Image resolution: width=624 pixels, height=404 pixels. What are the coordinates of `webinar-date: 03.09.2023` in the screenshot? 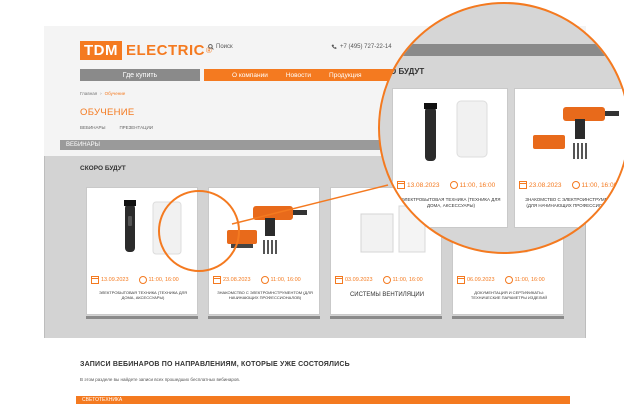 It's located at (359, 280).